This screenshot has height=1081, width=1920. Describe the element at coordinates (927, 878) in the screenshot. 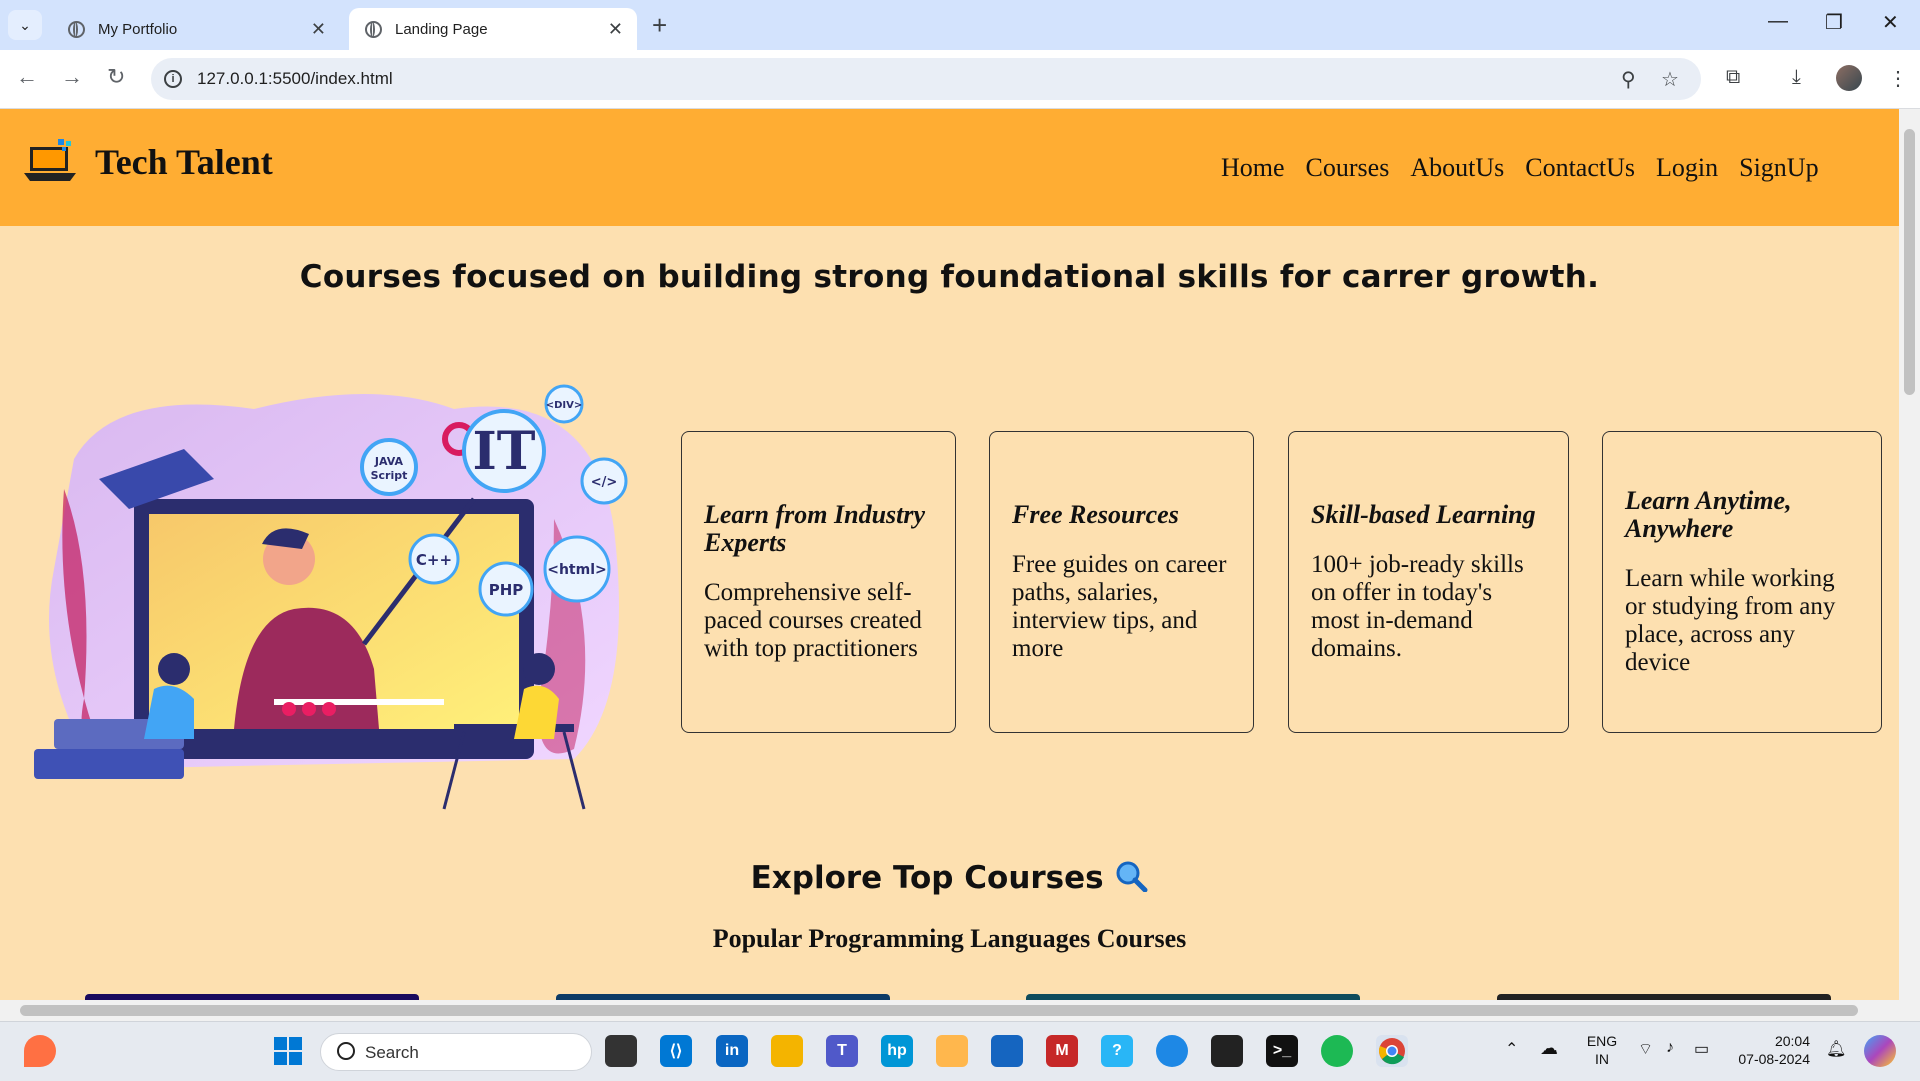

I see `explore-title: Explore Top Courses` at that location.